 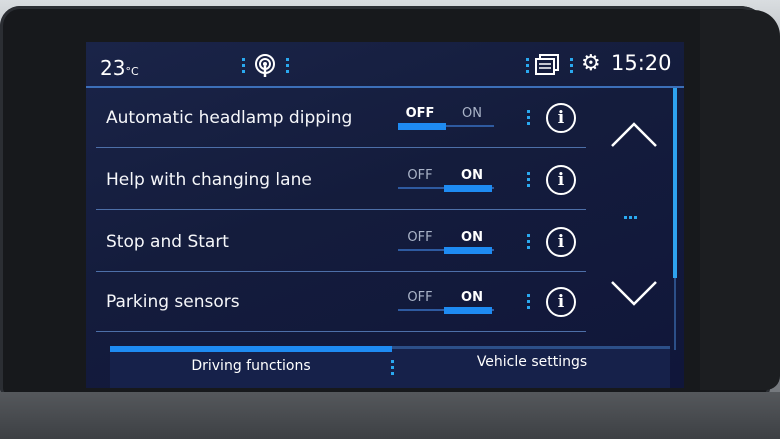 What do you see at coordinates (740, 200) in the screenshot?
I see `bezel-side` at bounding box center [740, 200].